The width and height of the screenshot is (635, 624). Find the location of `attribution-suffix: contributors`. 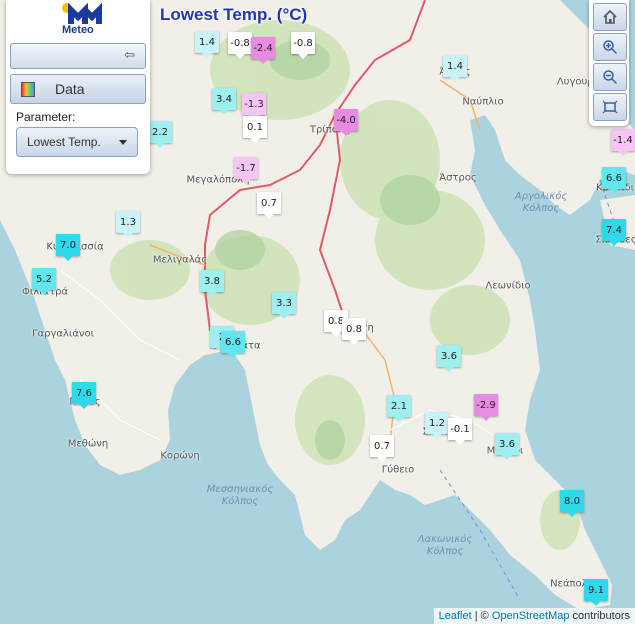

attribution-suffix: contributors is located at coordinates (599, 616).